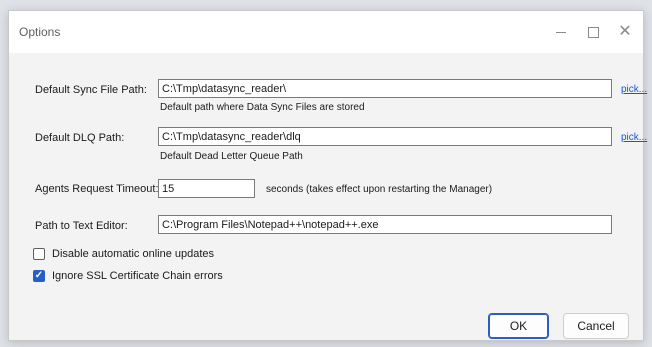 The image size is (652, 347). I want to click on maximize-button, so click(593, 32).